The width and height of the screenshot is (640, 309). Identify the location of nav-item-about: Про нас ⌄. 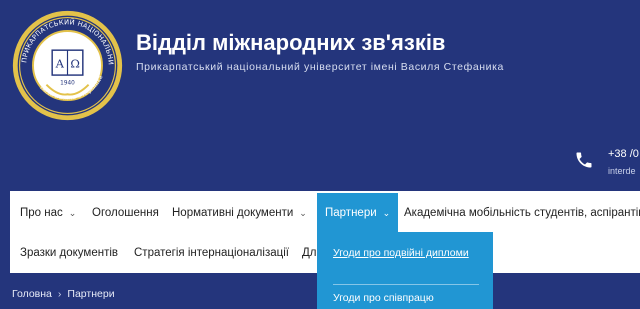
(48, 213).